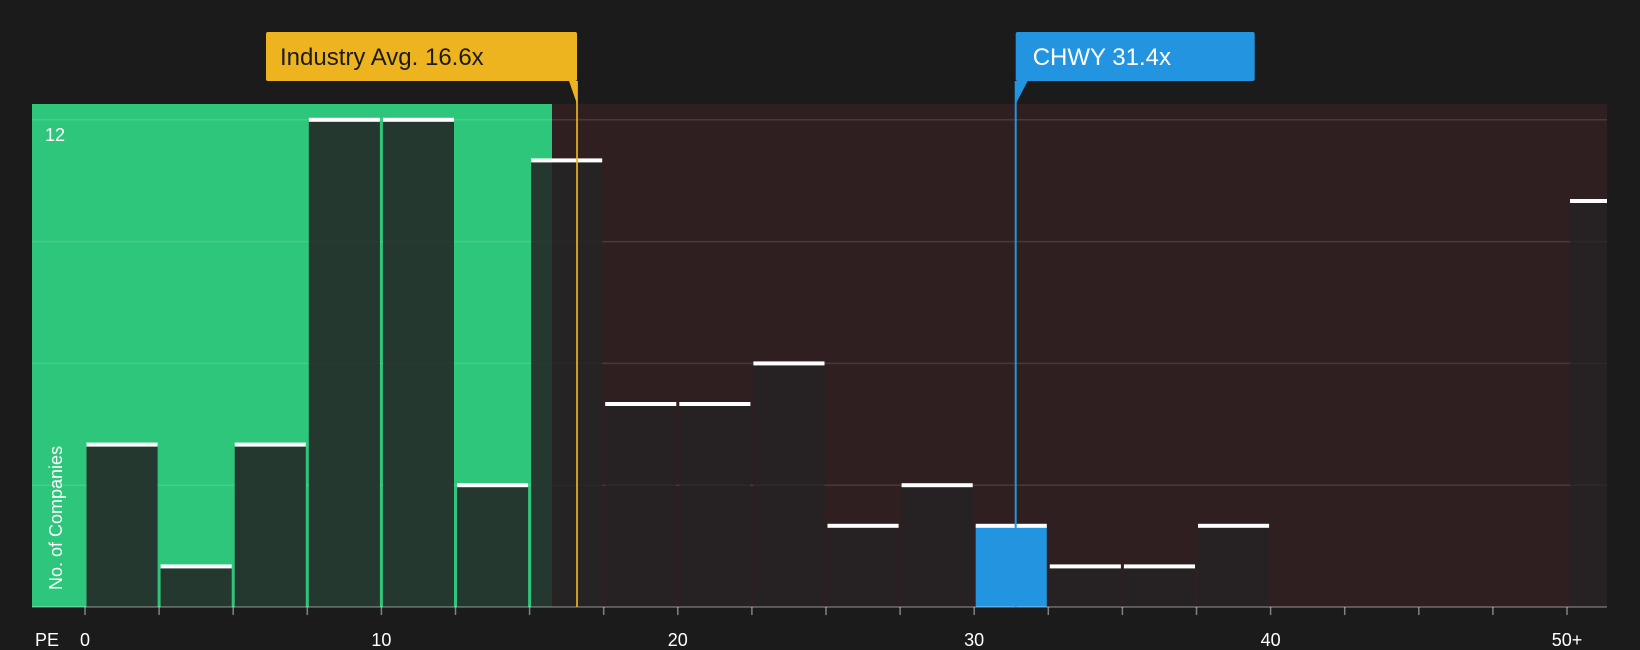 This screenshot has height=650, width=1640. What do you see at coordinates (47, 640) in the screenshot?
I see `x-axis-label: PE` at bounding box center [47, 640].